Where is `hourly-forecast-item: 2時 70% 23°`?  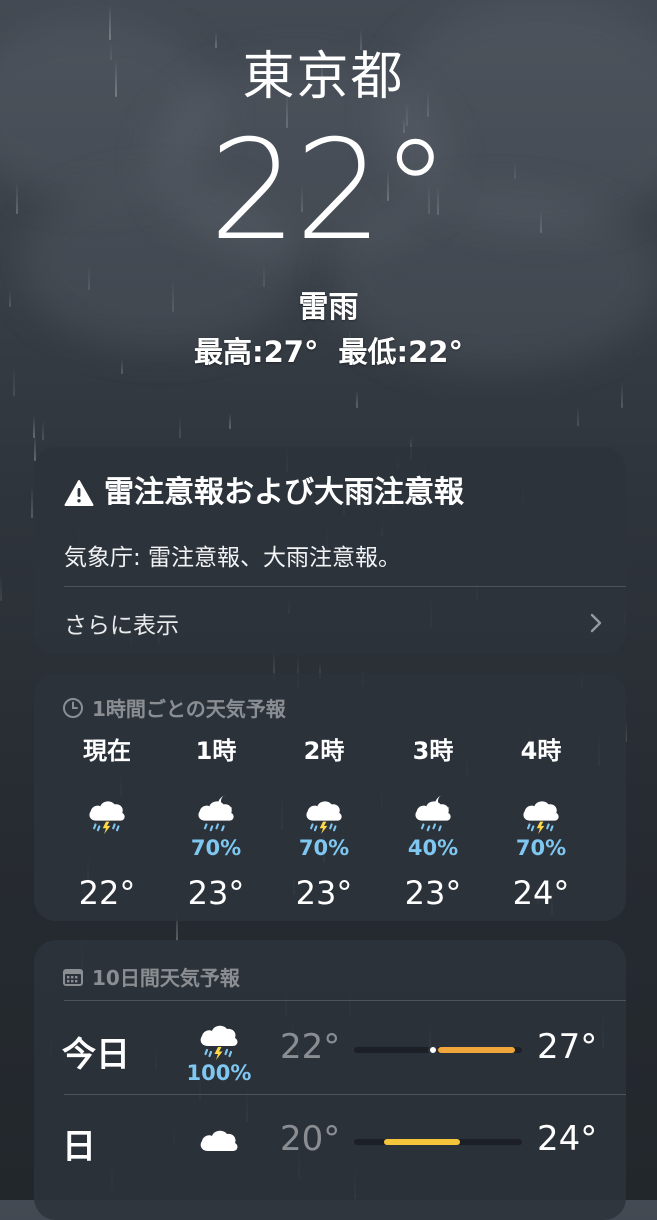 hourly-forecast-item: 2時 70% 23° is located at coordinates (324, 823).